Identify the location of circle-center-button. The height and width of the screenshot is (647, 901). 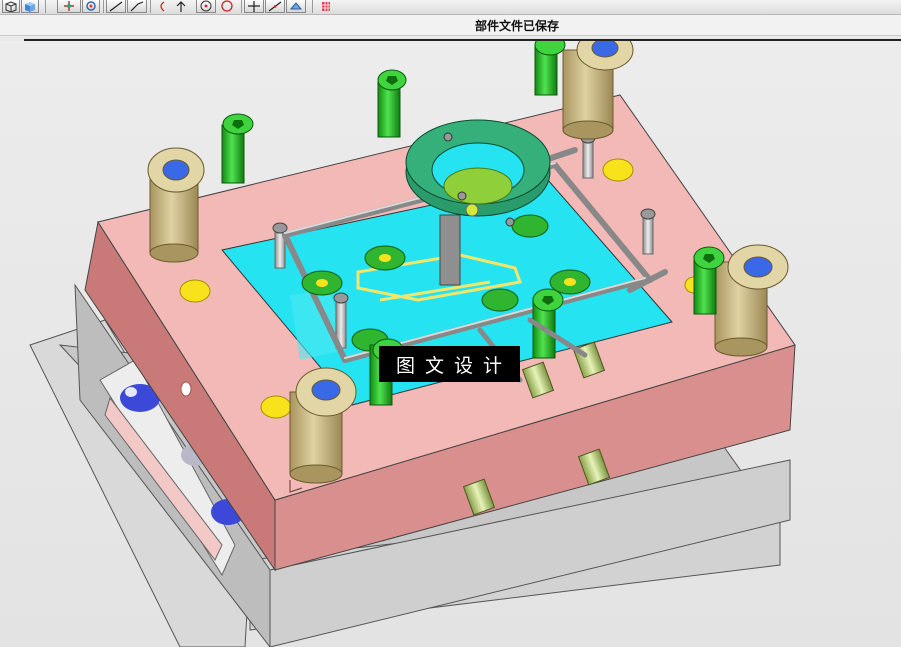
(206, 6).